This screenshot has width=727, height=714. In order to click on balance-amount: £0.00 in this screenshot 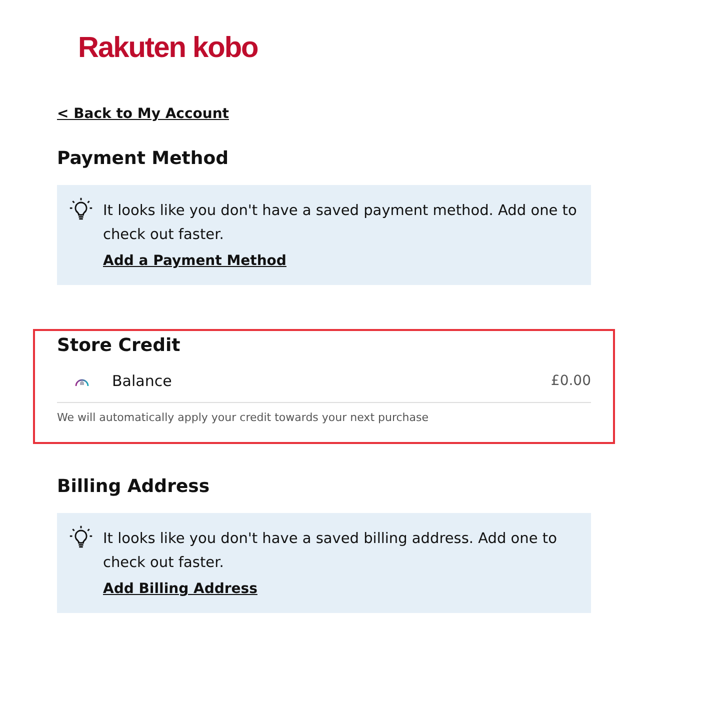, I will do `click(570, 381)`.